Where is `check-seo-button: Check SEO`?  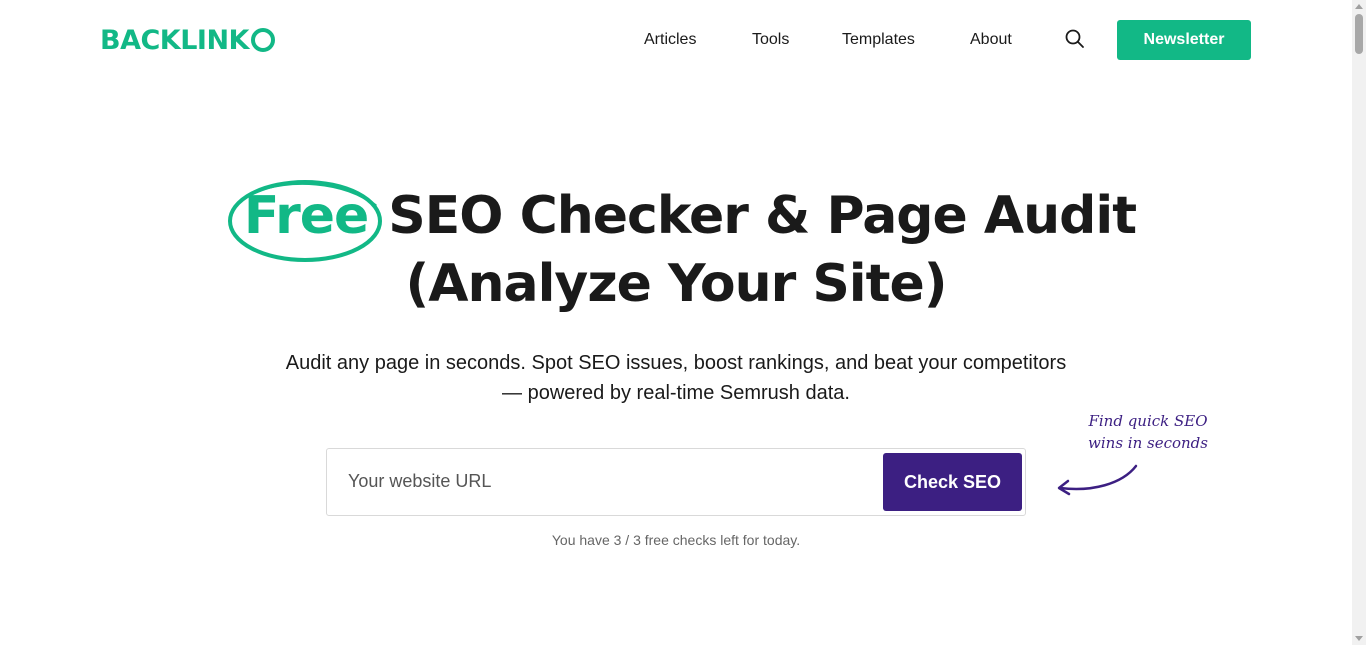
check-seo-button: Check SEO is located at coordinates (952, 482).